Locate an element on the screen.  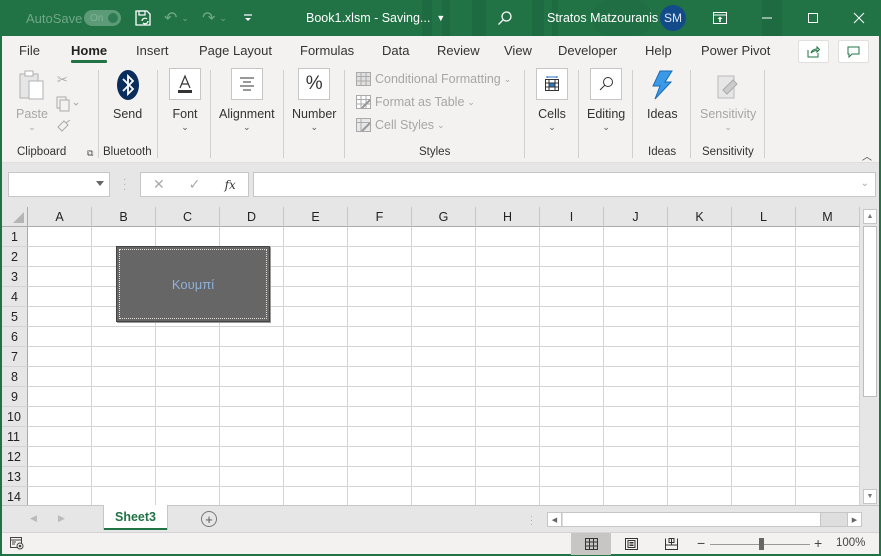
chevron-down-icon is located at coordinates (100, 183).